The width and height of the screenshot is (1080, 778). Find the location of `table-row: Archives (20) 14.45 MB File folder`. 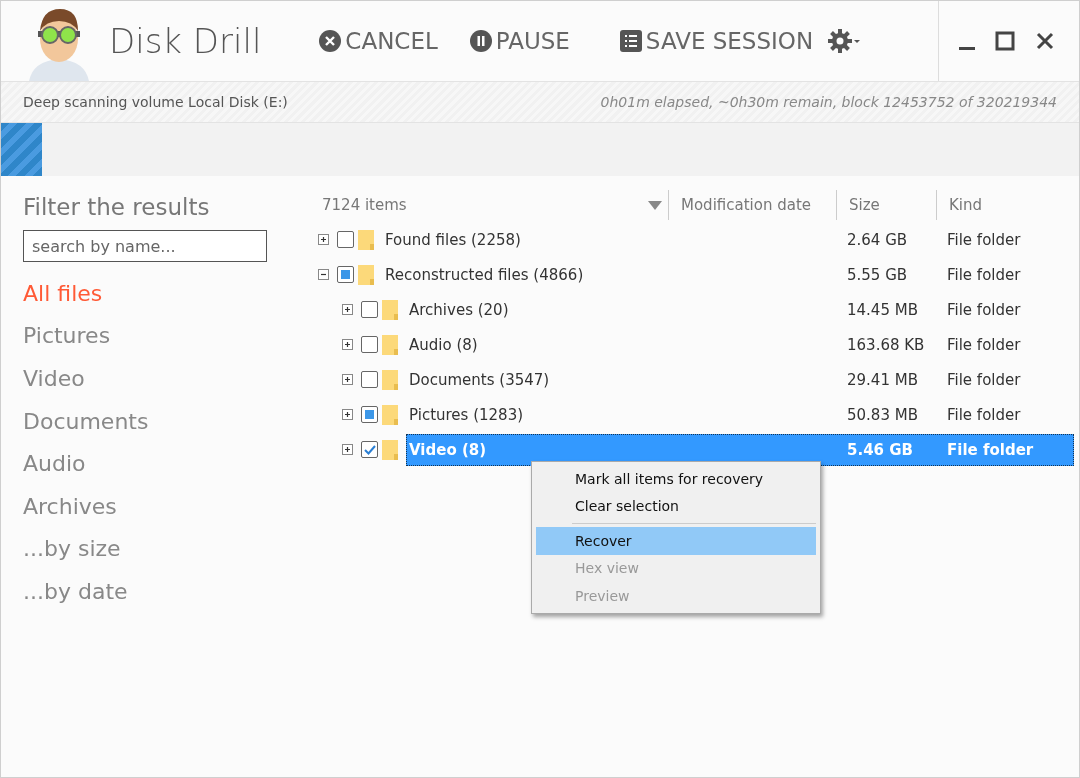

table-row: Archives (20) 14.45 MB File folder is located at coordinates (740, 309).